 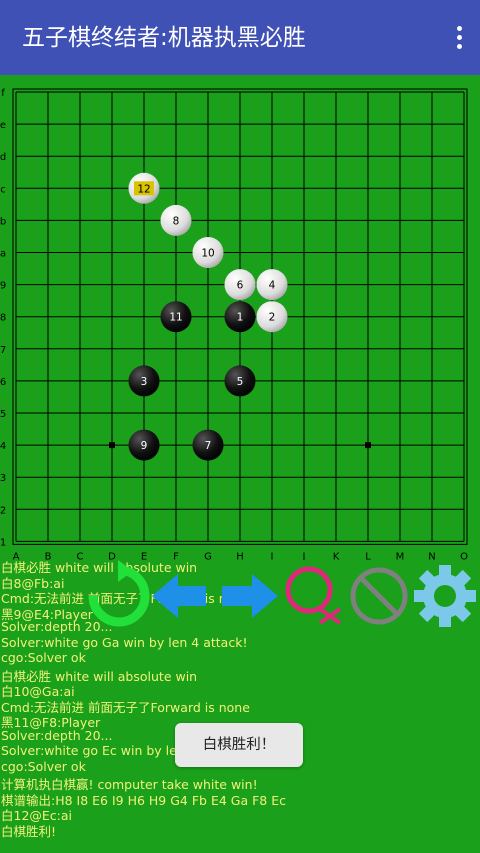 I want to click on row-label: c, so click(x=3, y=189).